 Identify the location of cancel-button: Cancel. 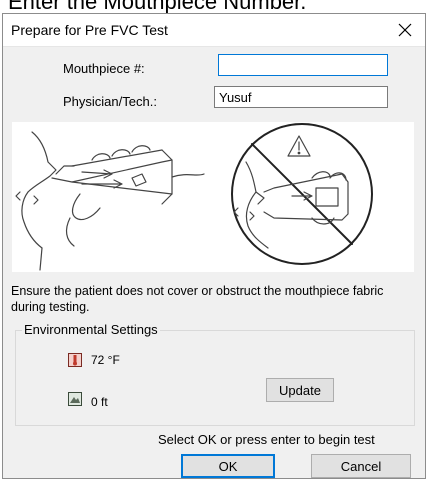
(361, 466).